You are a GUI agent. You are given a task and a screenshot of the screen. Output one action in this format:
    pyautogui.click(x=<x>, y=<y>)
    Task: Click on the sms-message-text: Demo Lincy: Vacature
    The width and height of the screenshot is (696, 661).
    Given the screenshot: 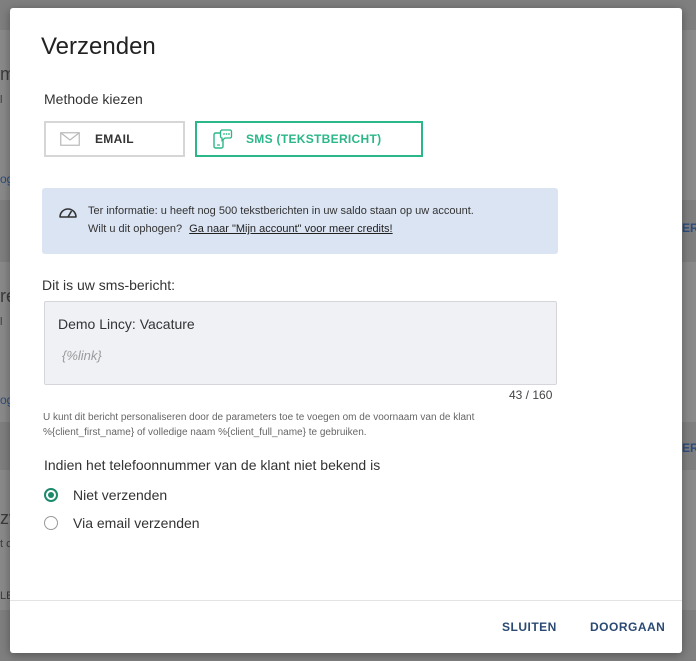 What is the action you would take?
    pyautogui.click(x=126, y=324)
    